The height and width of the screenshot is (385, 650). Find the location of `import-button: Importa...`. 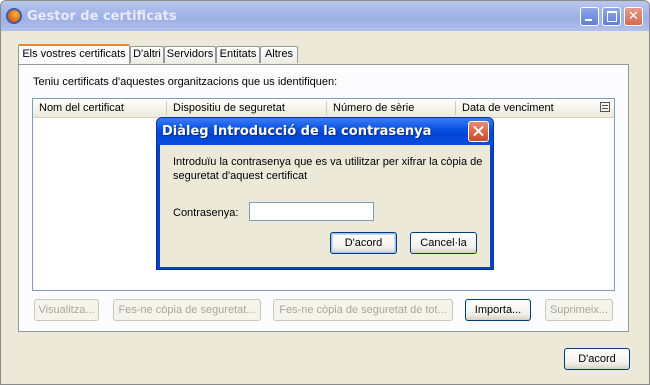

import-button: Importa... is located at coordinates (498, 310).